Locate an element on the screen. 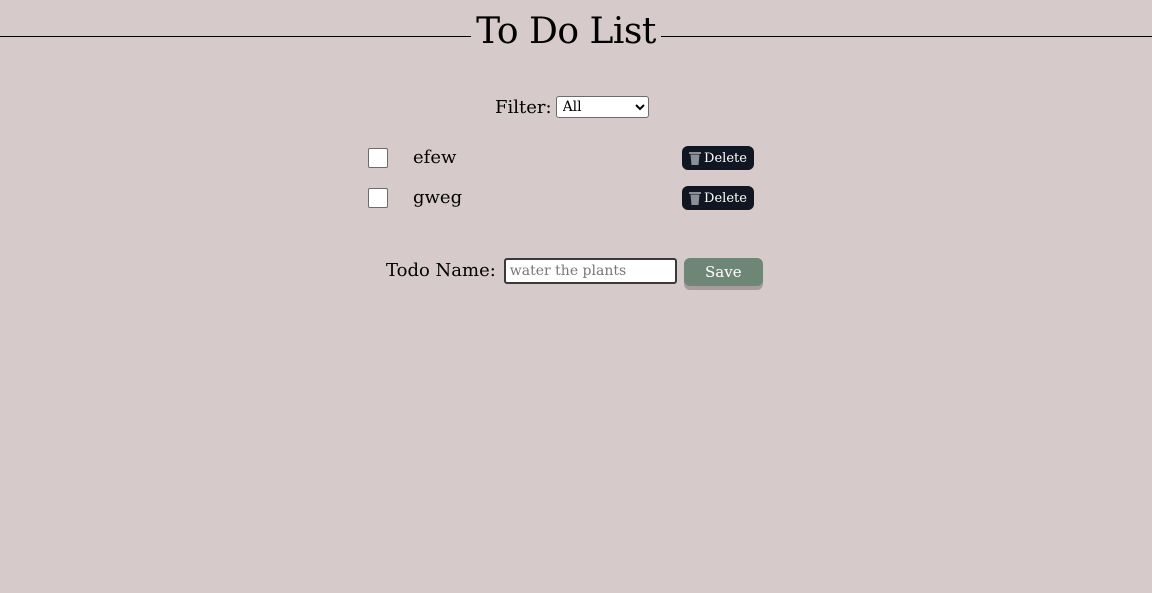 The height and width of the screenshot is (593, 1152). header-rule-left is located at coordinates (235, 36).